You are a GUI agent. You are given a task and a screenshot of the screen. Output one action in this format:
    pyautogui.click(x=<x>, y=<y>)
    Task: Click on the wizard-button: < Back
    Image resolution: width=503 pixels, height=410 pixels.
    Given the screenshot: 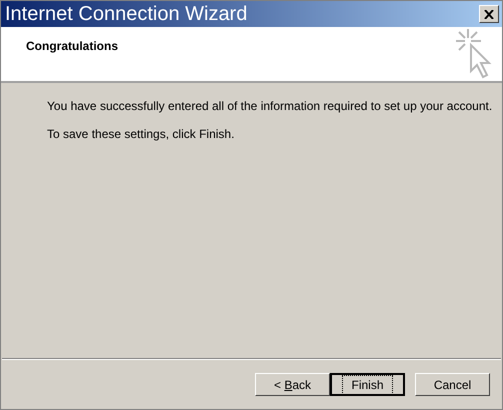 What is the action you would take?
    pyautogui.click(x=292, y=384)
    